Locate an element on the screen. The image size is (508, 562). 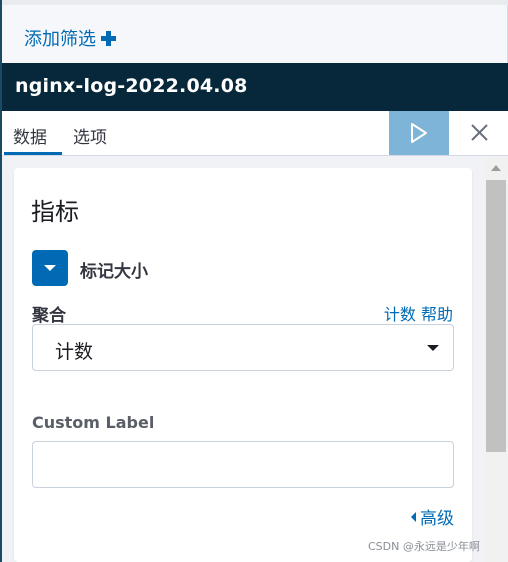
editor-tabs: 数据 选项 is located at coordinates (255, 133).